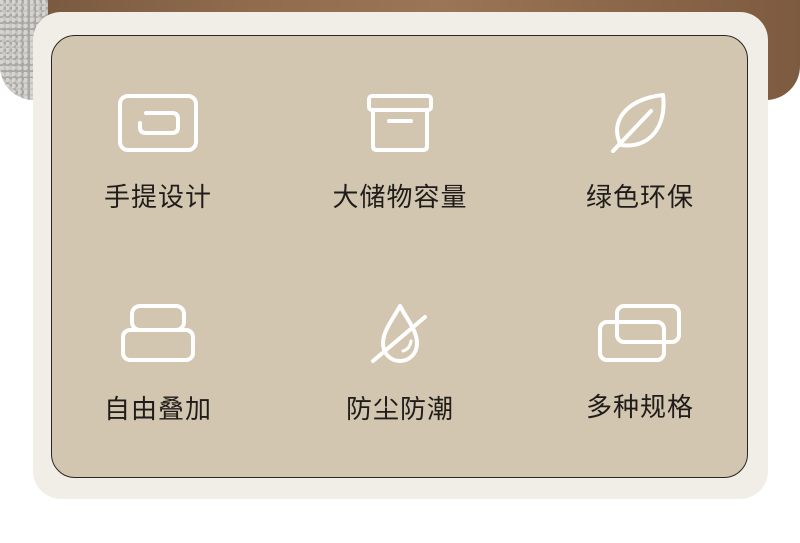 The image size is (800, 543). I want to click on waterproof-drop-icon, so click(399, 333).